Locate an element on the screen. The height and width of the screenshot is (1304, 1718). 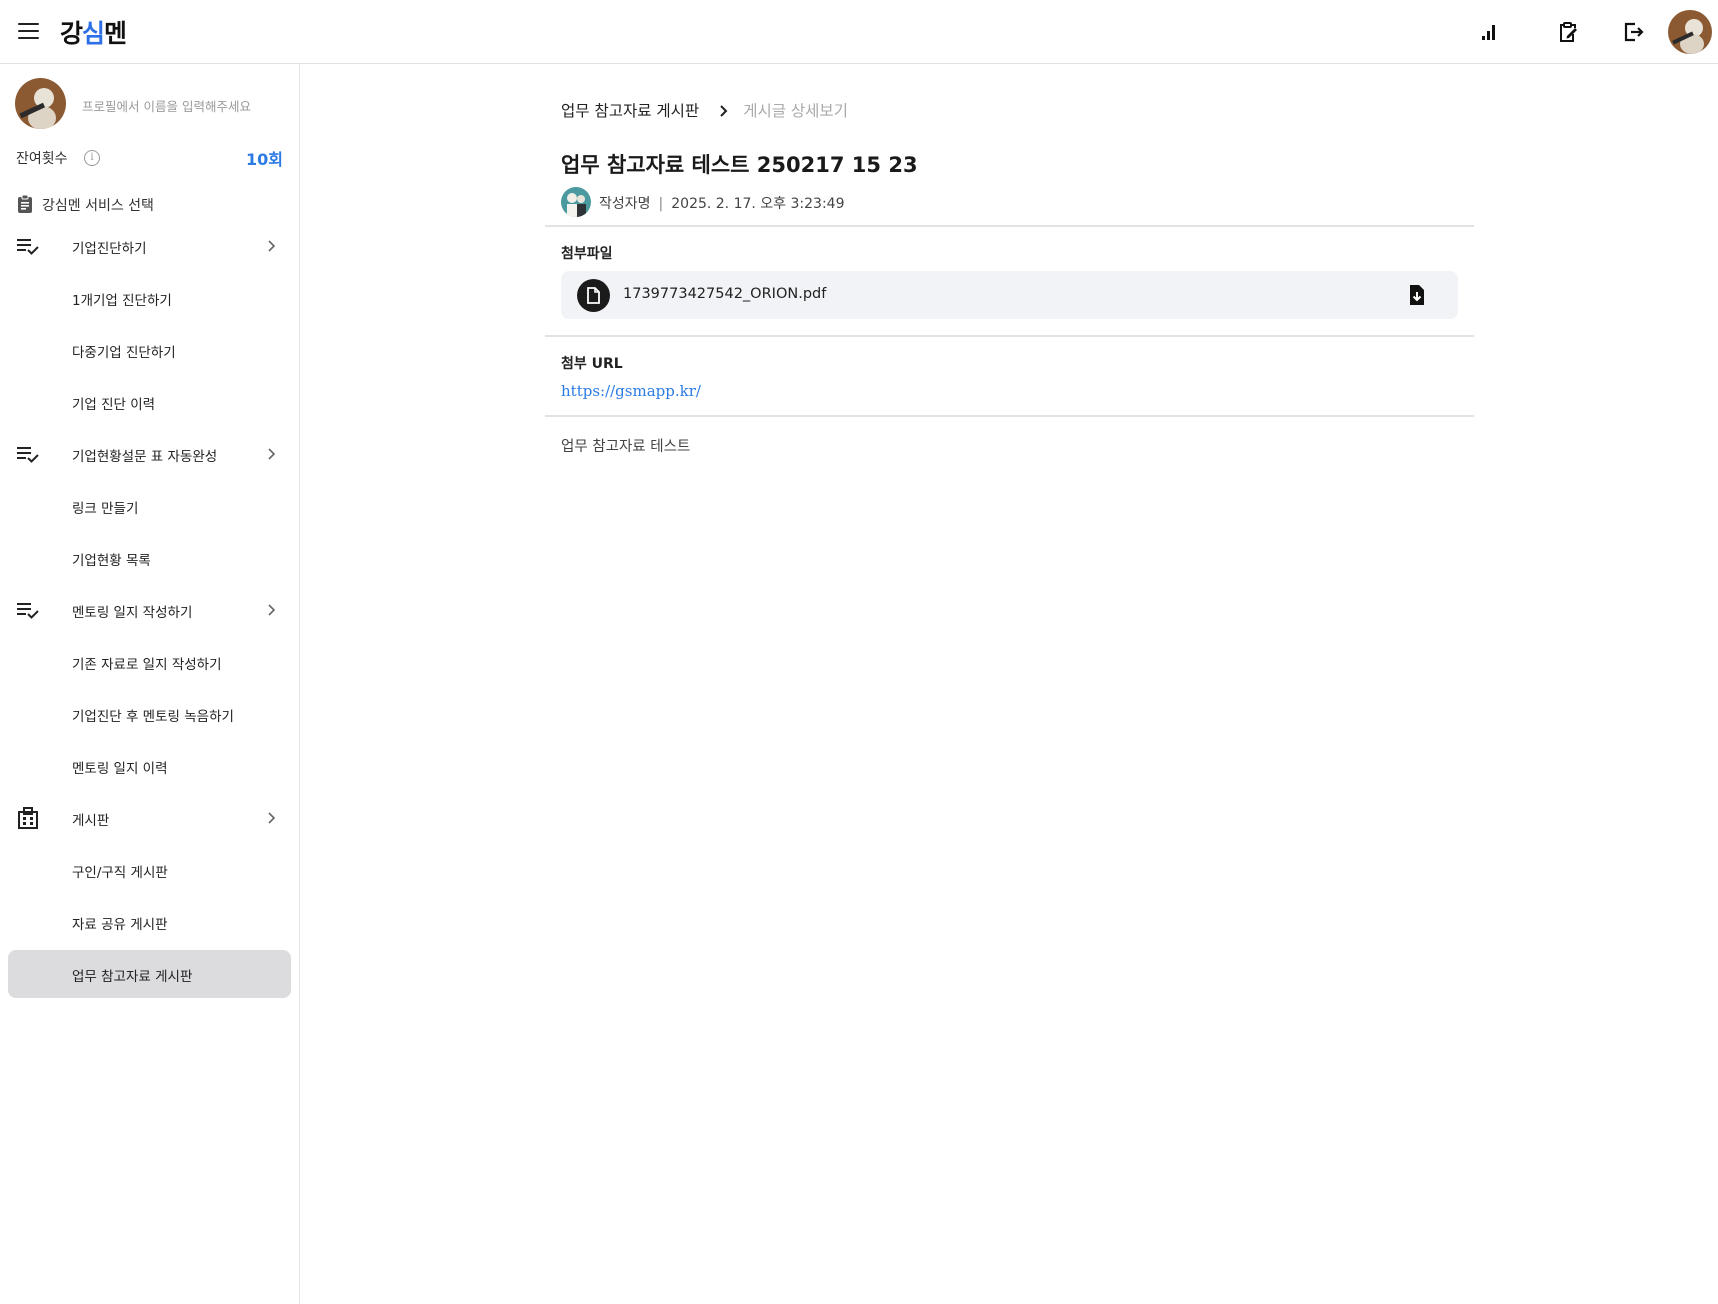
attachment-file: 1739773427542_ORION.pdf is located at coordinates (1009, 295).